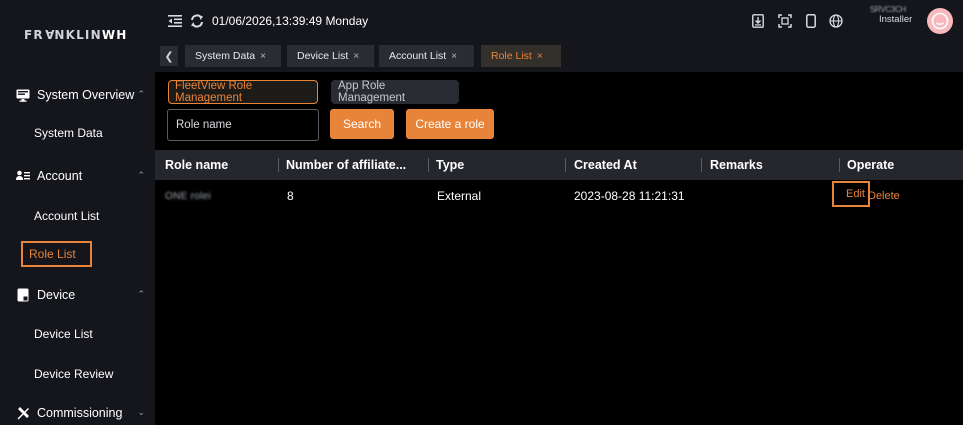 This screenshot has height=425, width=963. I want to click on tab-fleetview-role-management: FleetView Role Management, so click(243, 92).